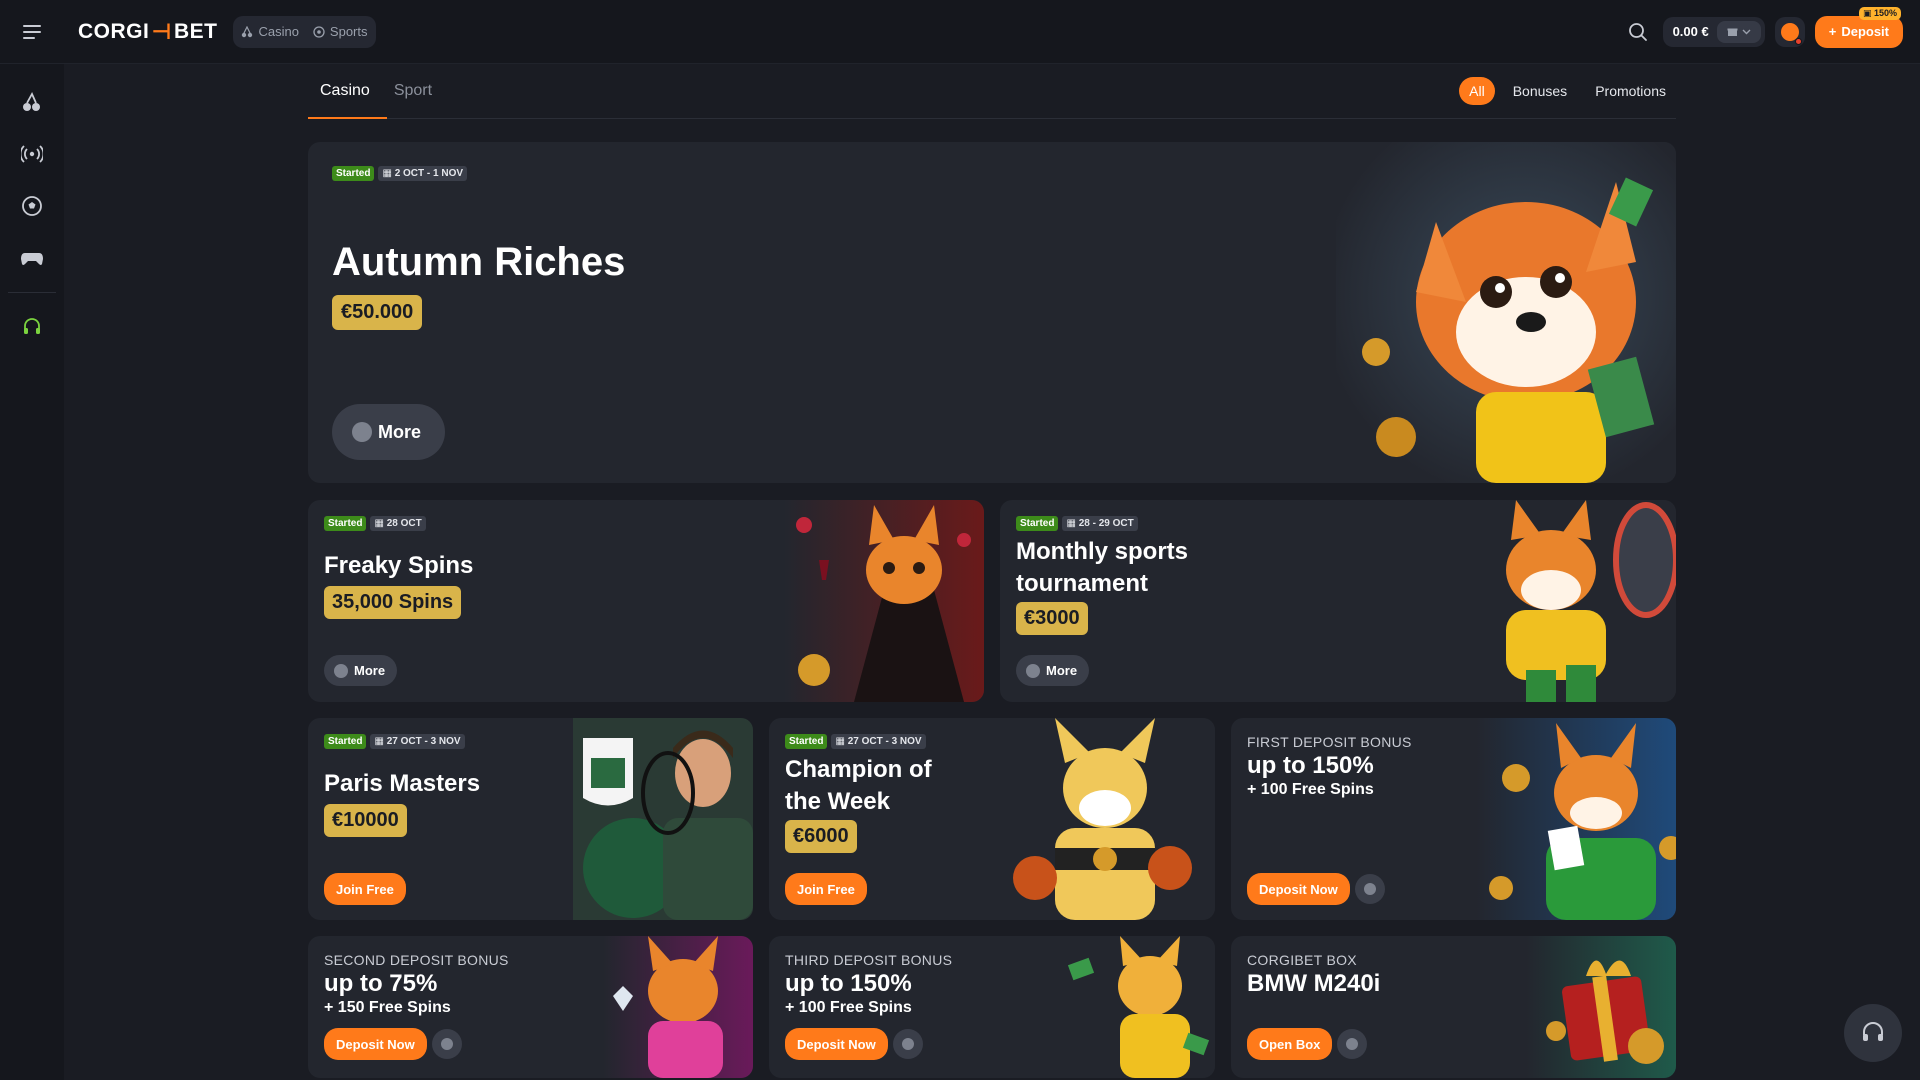 This screenshot has height=1080, width=1920. Describe the element at coordinates (278, 31) in the screenshot. I see `mode-casino-label: Casino` at that location.